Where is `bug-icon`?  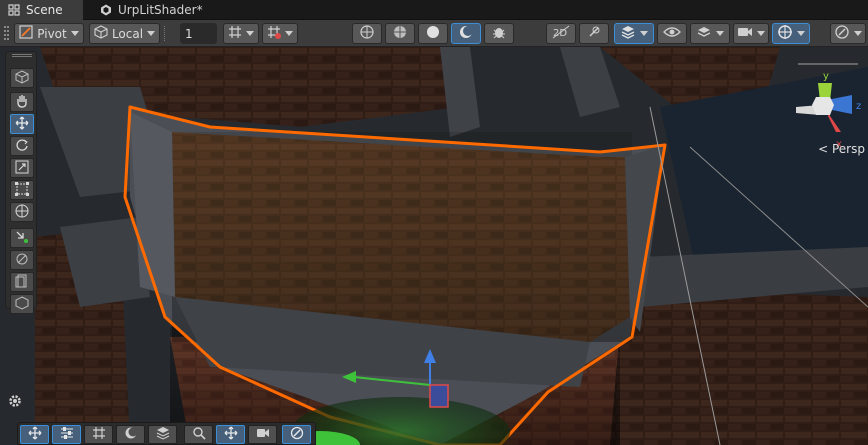
bug-icon is located at coordinates (499, 33).